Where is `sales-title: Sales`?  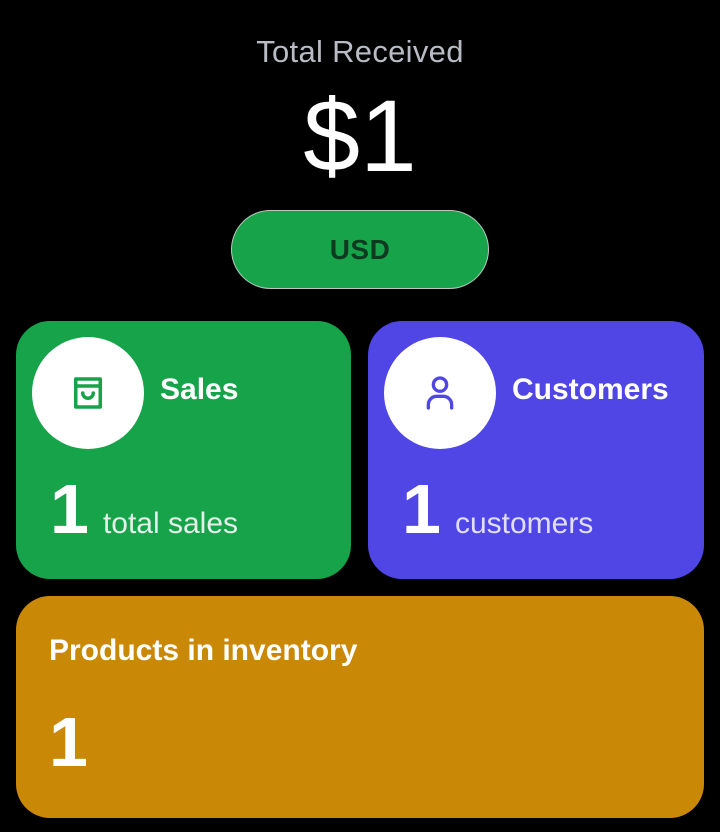
sales-title: Sales is located at coordinates (199, 389).